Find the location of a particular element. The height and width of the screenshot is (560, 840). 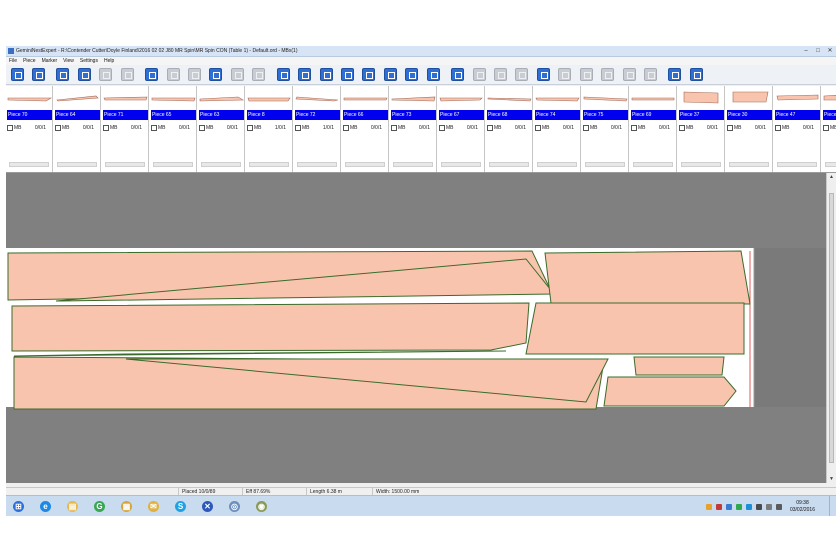

window-icon is located at coordinates (84, 74).